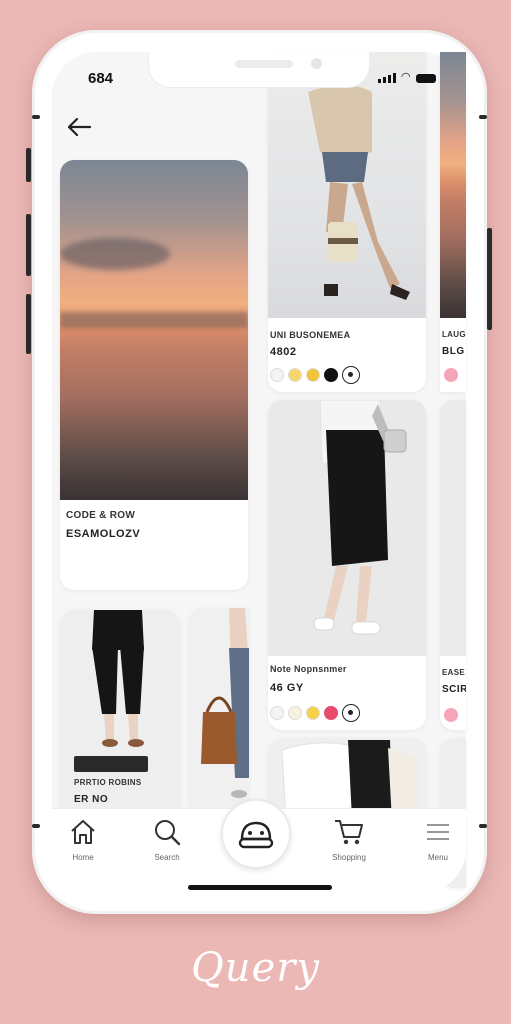 Image resolution: width=511 pixels, height=1024 pixels. I want to click on menu-icon, so click(438, 832).